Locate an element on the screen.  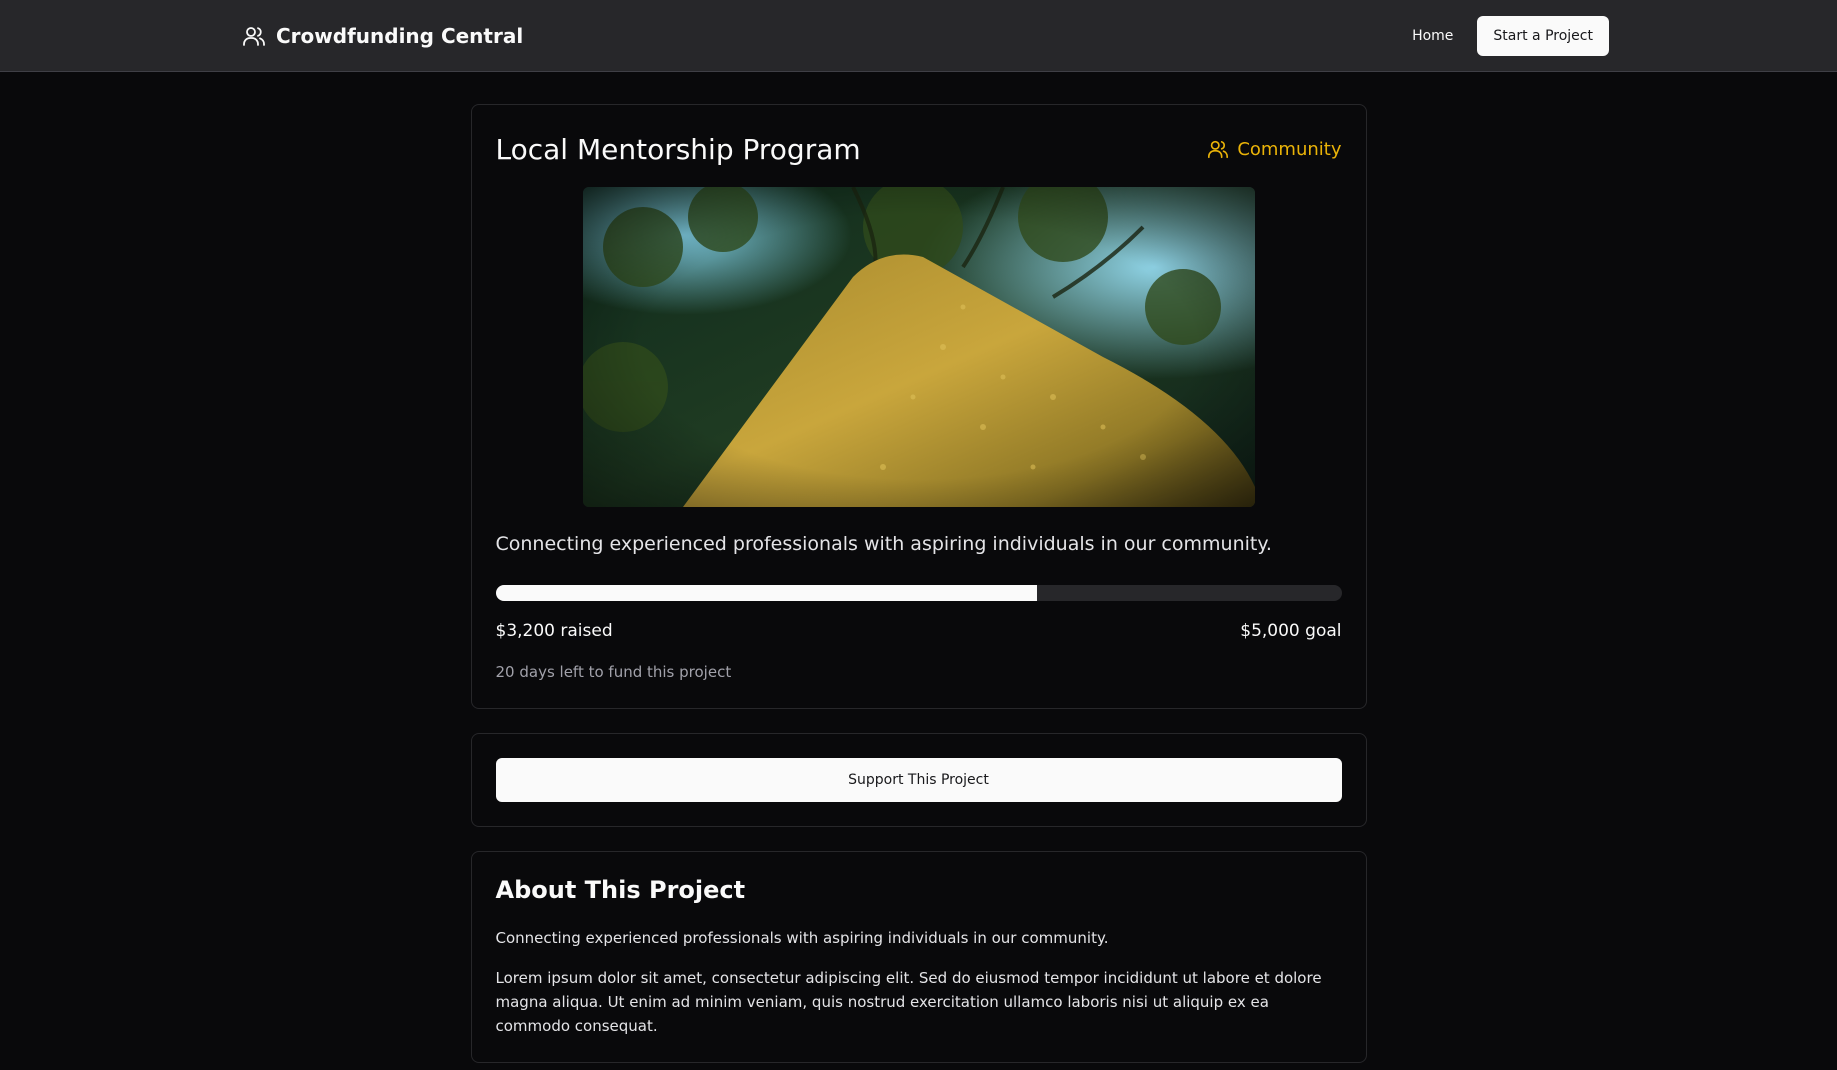
home-link: Home is located at coordinates (1432, 36).